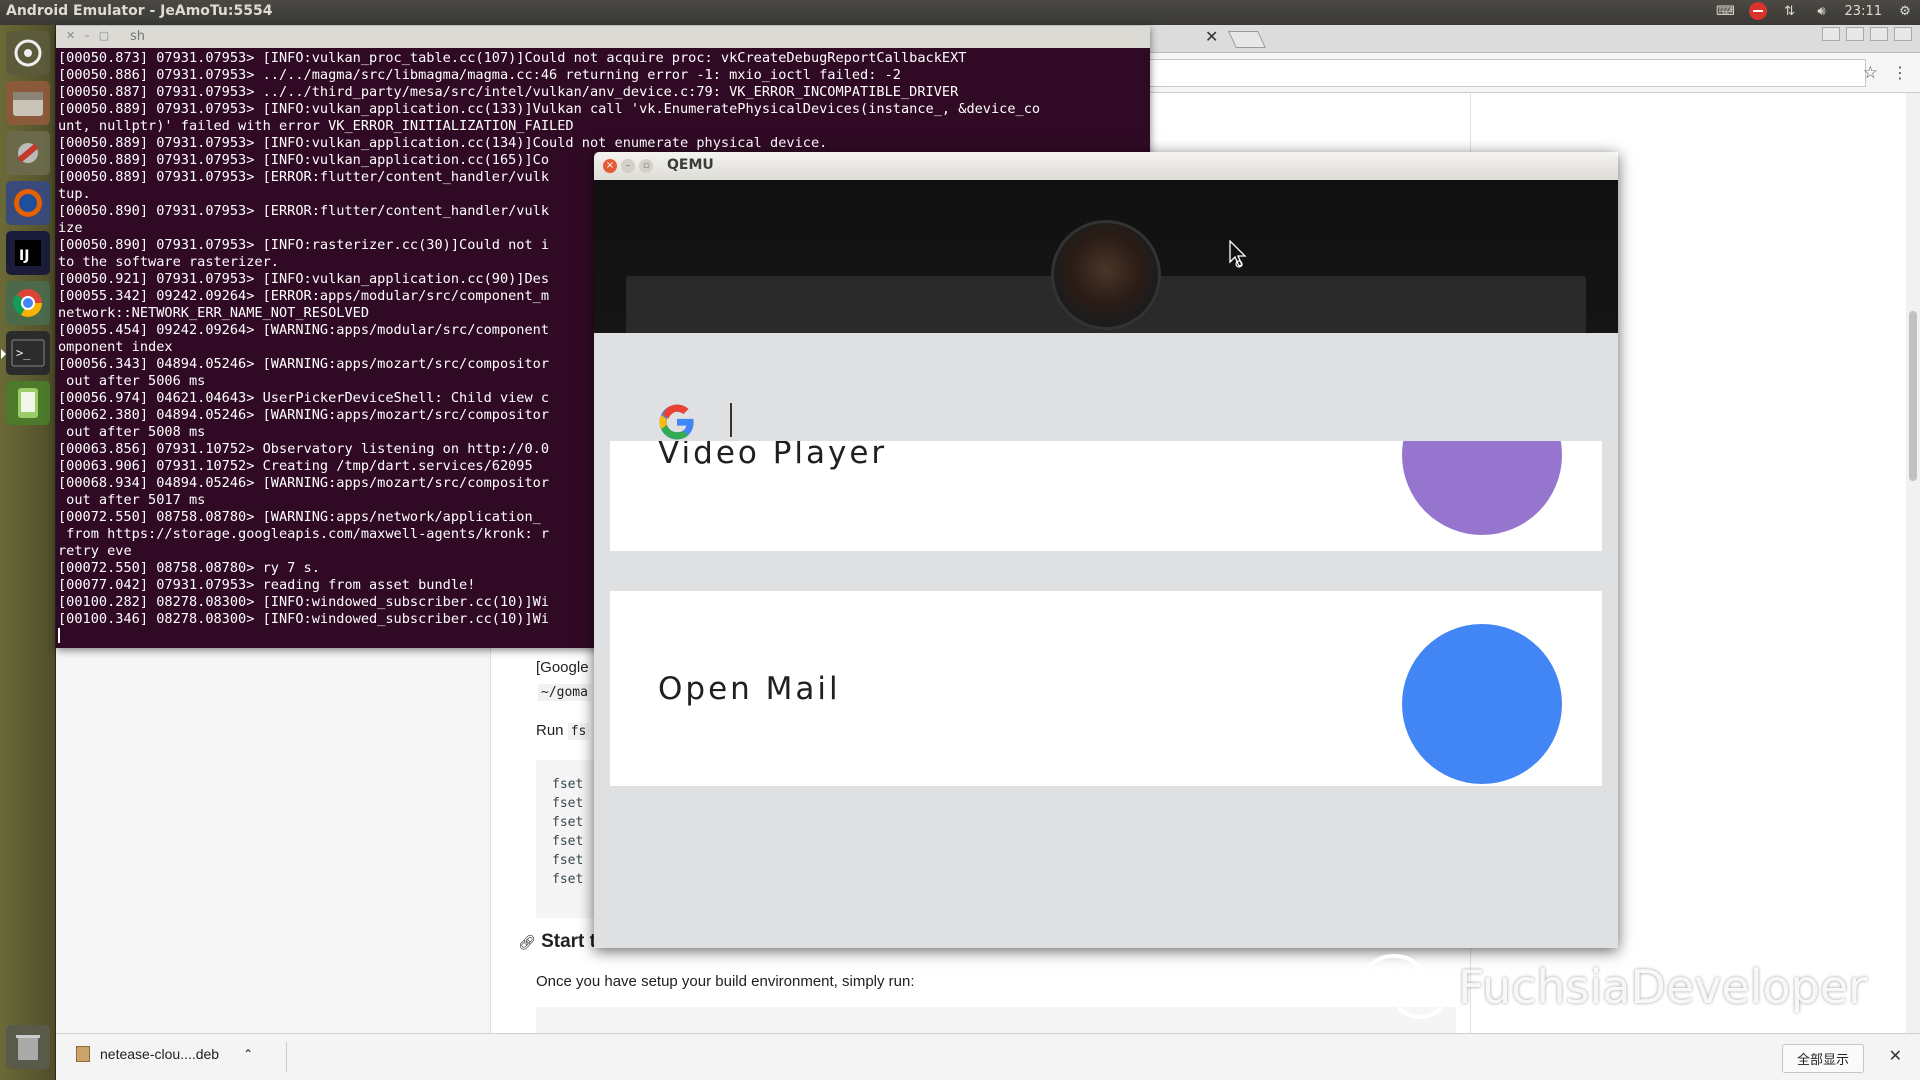  What do you see at coordinates (159, 1054) in the screenshot?
I see `download-filename: netease-clou....deb` at bounding box center [159, 1054].